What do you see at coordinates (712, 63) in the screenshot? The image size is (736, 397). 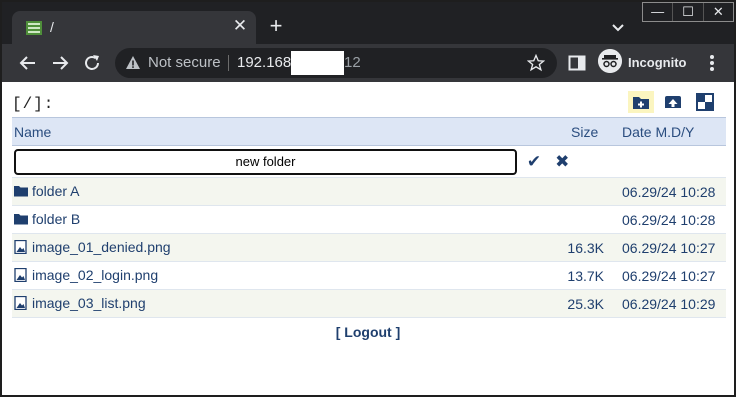 I see `more-menu-icon` at bounding box center [712, 63].